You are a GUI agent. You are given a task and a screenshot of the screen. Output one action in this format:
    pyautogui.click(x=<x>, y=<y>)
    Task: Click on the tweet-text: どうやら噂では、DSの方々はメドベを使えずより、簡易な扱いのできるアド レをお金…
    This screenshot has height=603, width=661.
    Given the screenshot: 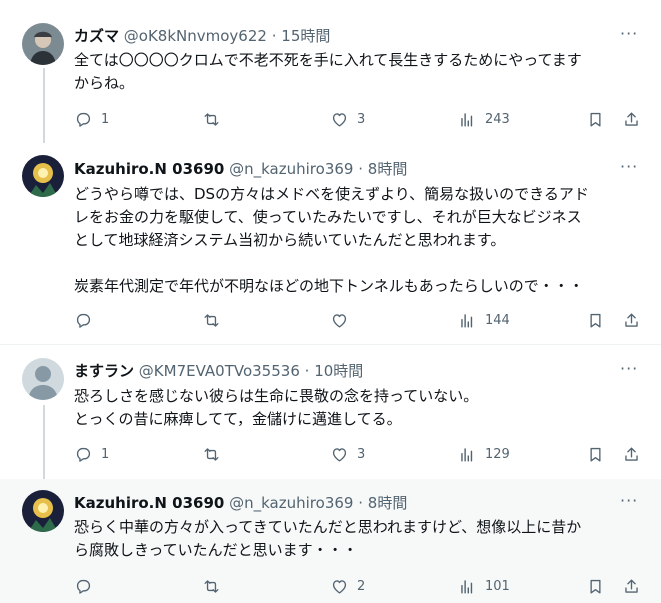 What is the action you would take?
    pyautogui.click(x=331, y=240)
    